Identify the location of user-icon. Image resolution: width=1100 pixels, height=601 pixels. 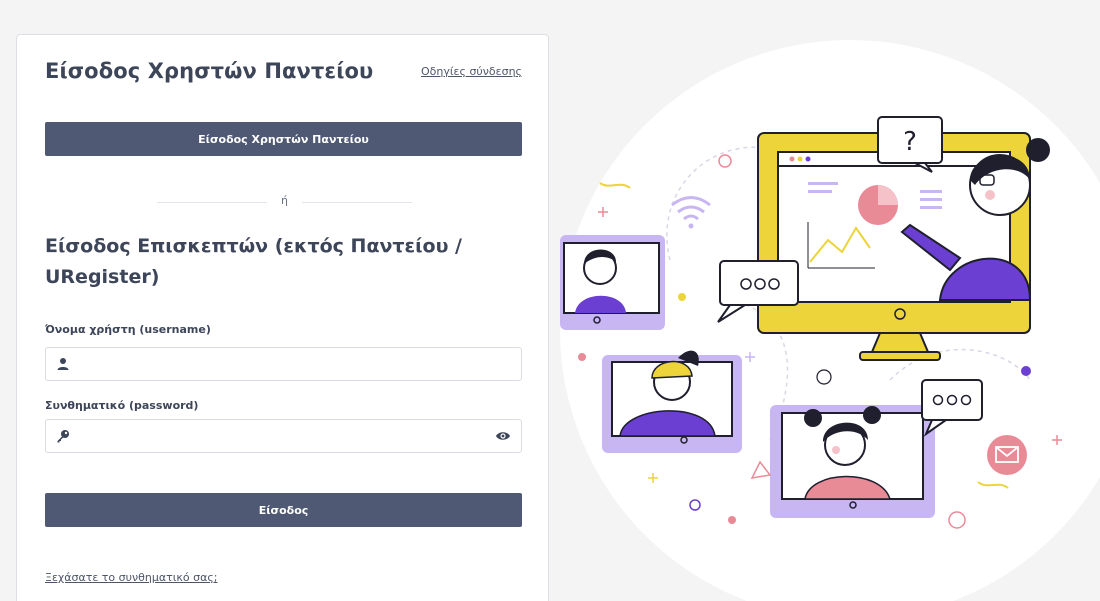
(63, 364).